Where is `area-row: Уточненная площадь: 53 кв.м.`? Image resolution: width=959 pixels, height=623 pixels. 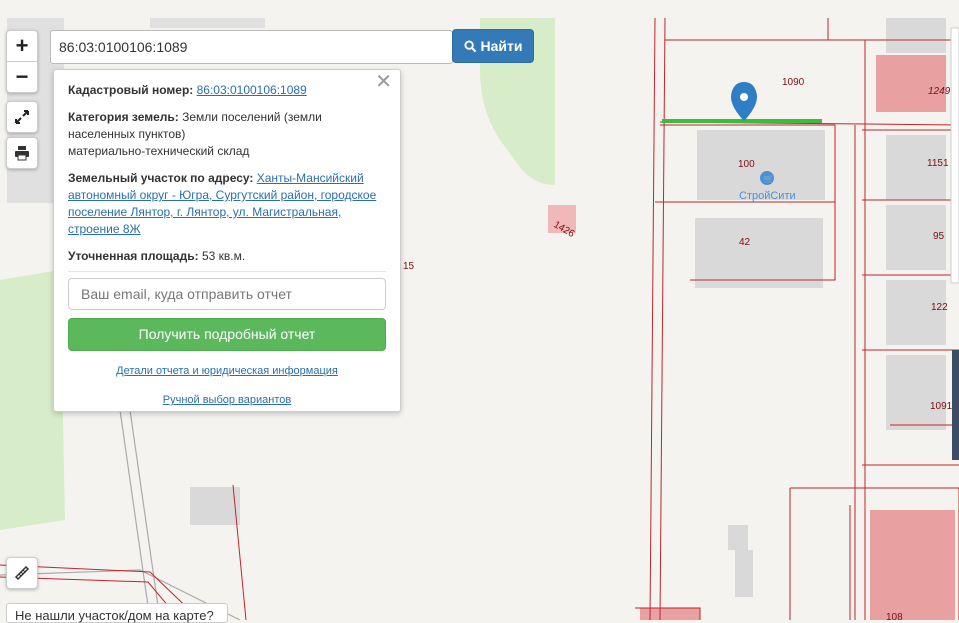 area-row: Уточненная площадь: 53 кв.м. is located at coordinates (227, 256).